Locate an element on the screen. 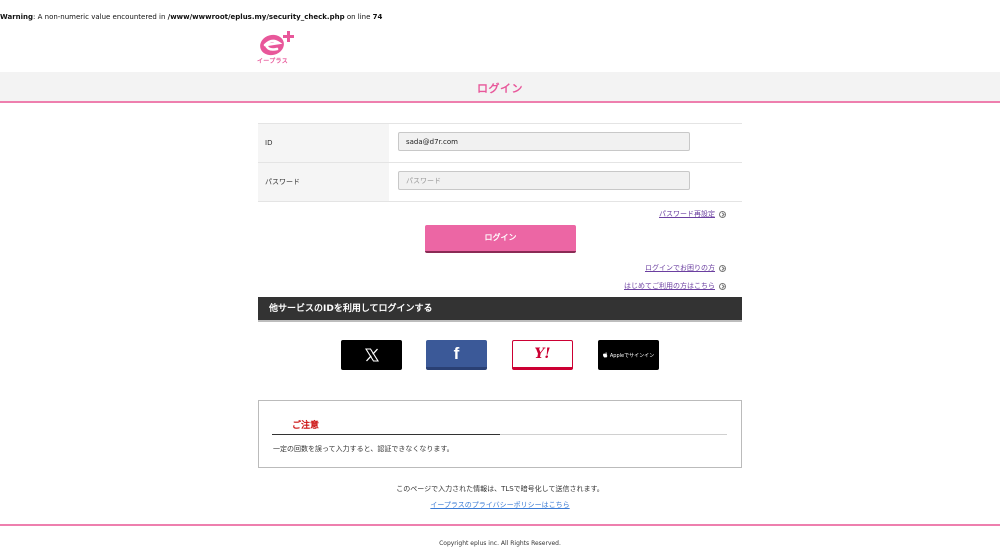 Image resolution: width=1000 pixels, height=554 pixels. id-row: ID is located at coordinates (500, 143).